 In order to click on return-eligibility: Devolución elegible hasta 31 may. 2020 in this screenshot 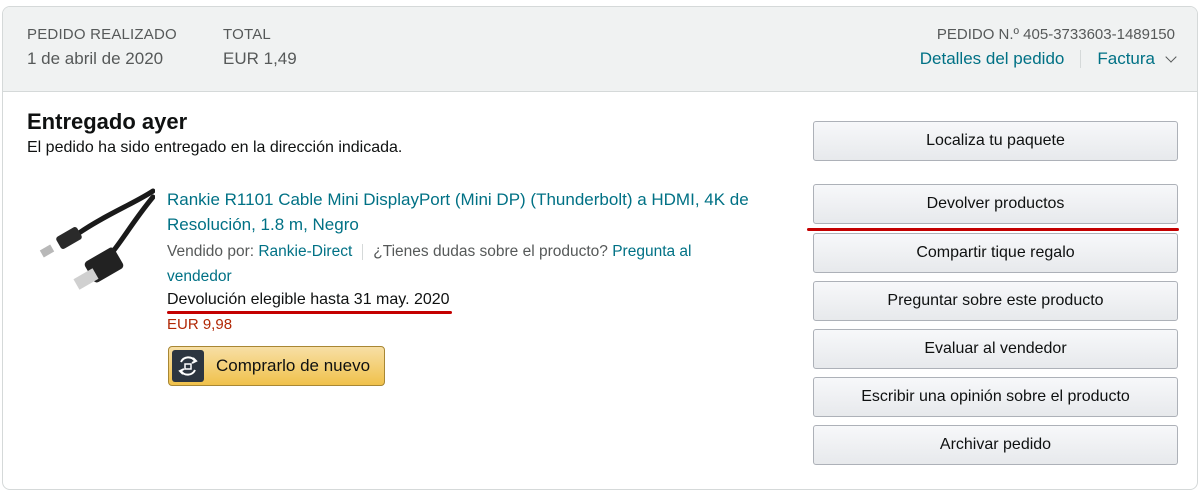, I will do `click(308, 299)`.